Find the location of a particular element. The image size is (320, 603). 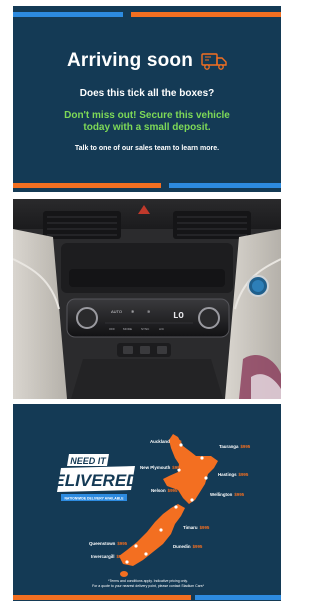

svg-text: OFF is located at coordinates (112, 329).